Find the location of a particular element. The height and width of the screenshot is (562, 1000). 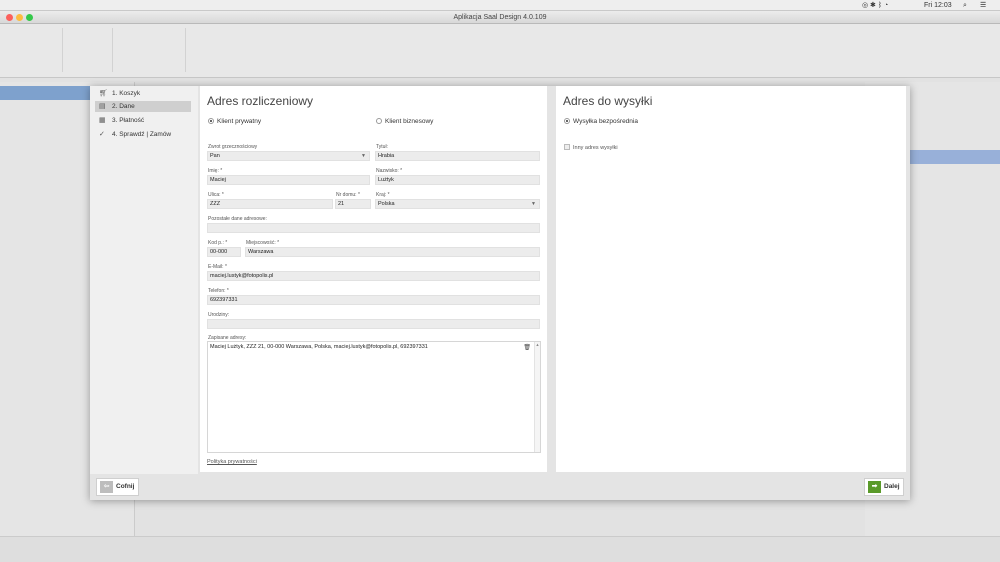

step-payment: ▦ 3. Płatność is located at coordinates (143, 120).